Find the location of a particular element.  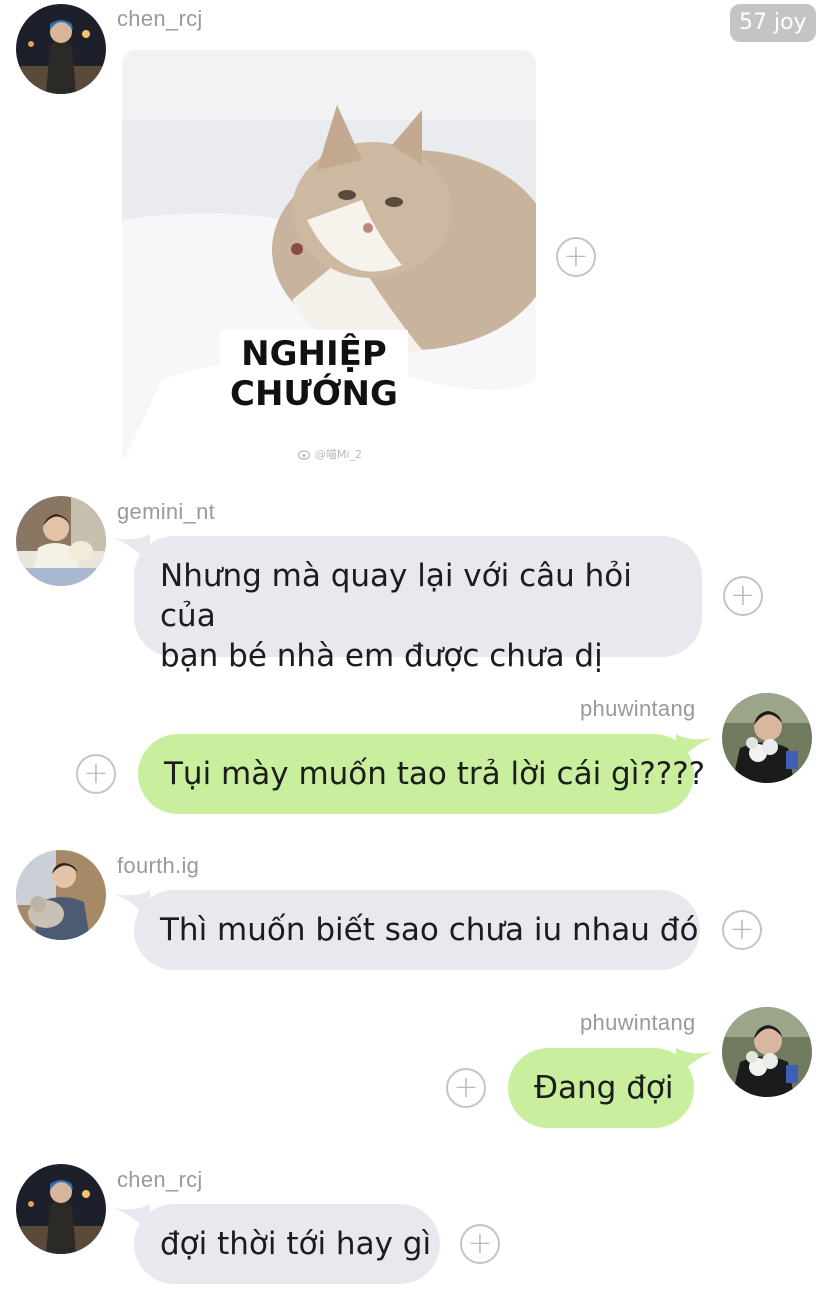

caption-line-2: CHƯỚNG is located at coordinates (314, 394).